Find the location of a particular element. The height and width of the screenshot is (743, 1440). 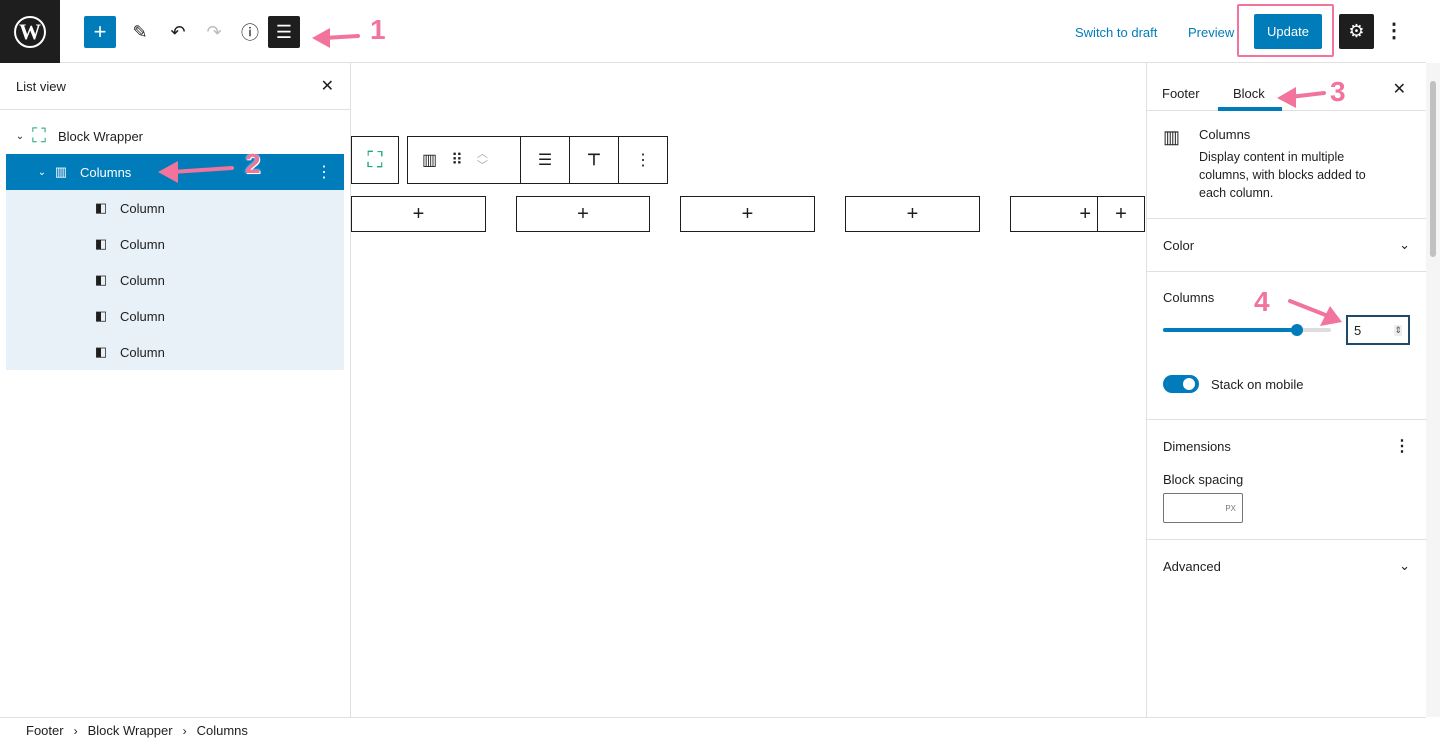

annotation-number: 3 is located at coordinates (1338, 91).